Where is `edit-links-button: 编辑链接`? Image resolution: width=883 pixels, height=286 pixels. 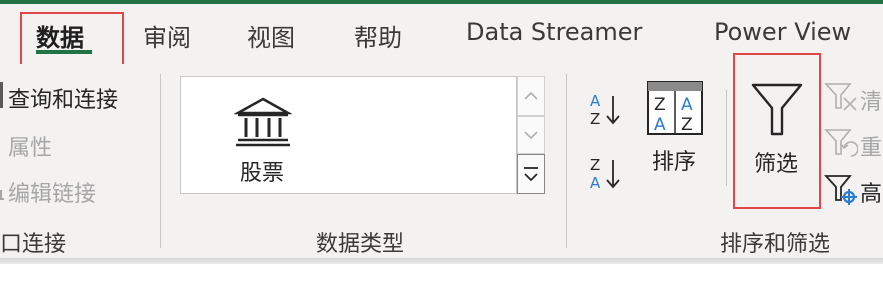 edit-links-button: 编辑链接 is located at coordinates (52, 192).